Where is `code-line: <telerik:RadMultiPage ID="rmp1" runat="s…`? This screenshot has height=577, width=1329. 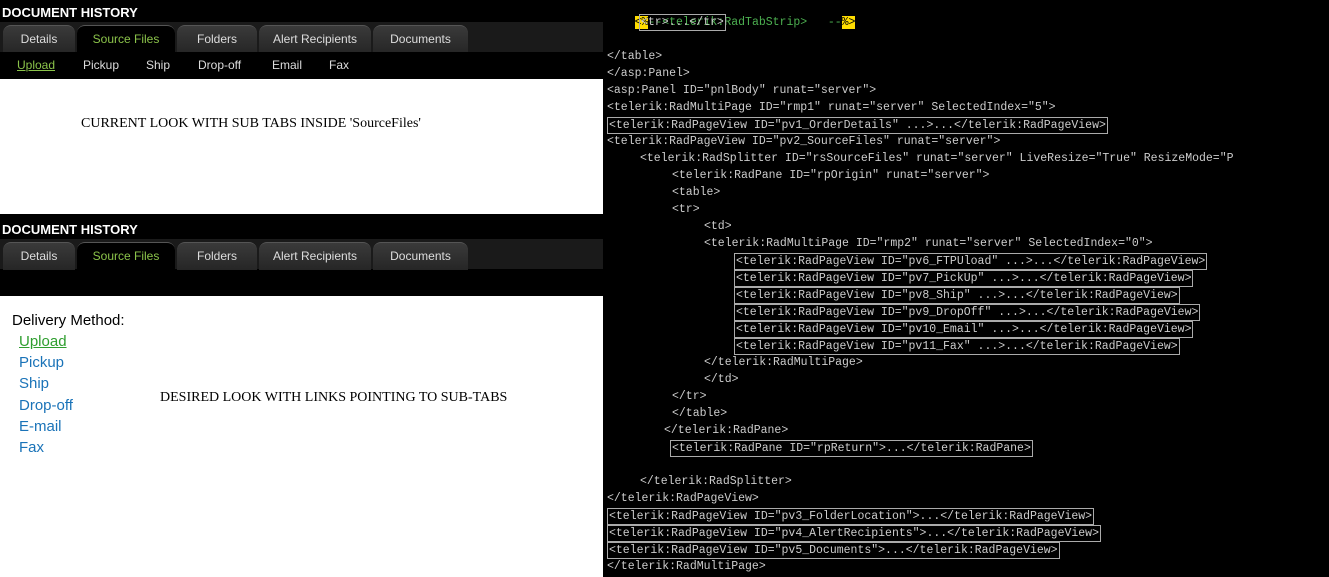 code-line: <telerik:RadMultiPage ID="rmp1" runat="s… is located at coordinates (831, 107).